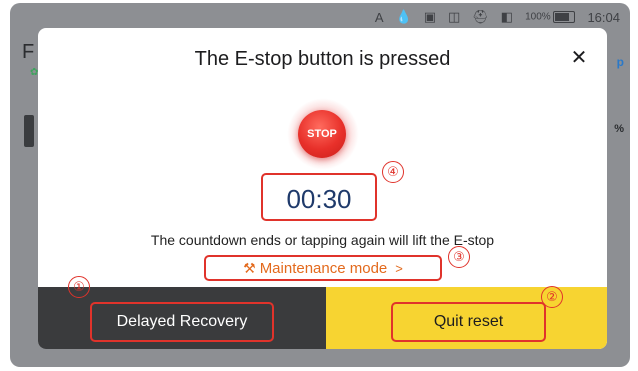 The height and width of the screenshot is (371, 638). What do you see at coordinates (403, 16) in the screenshot?
I see `drop-icon: 💧` at bounding box center [403, 16].